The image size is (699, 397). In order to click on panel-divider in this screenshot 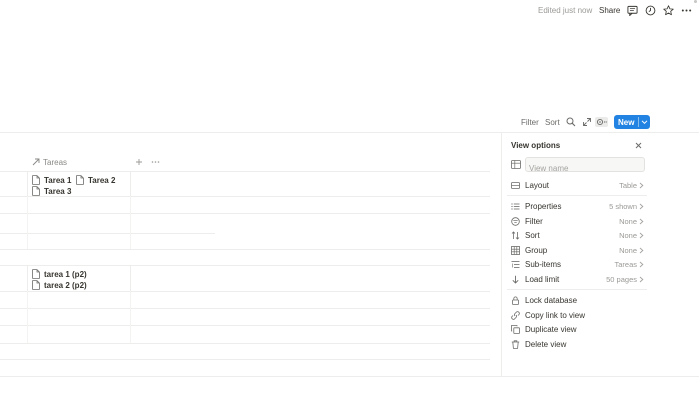, I will do `click(501, 255)`.